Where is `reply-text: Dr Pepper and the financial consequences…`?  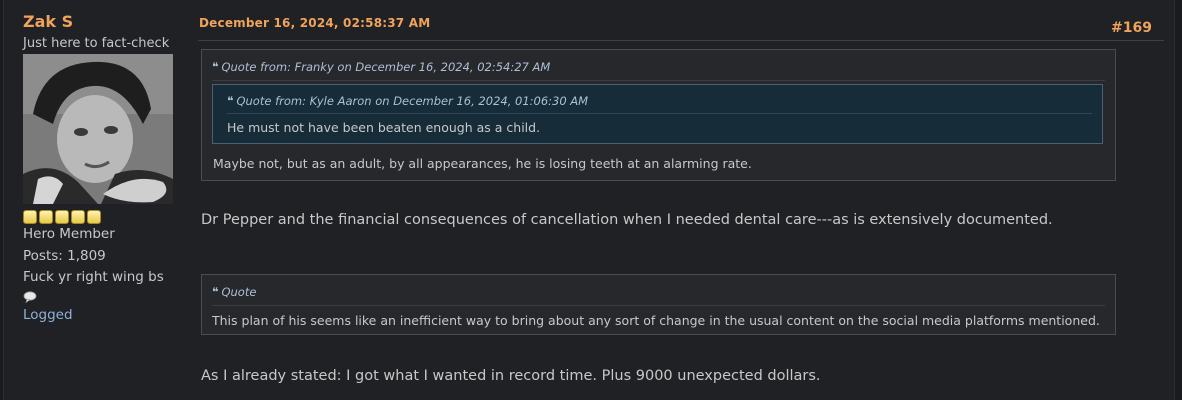
reply-text: Dr Pepper and the financial consequences… is located at coordinates (627, 220).